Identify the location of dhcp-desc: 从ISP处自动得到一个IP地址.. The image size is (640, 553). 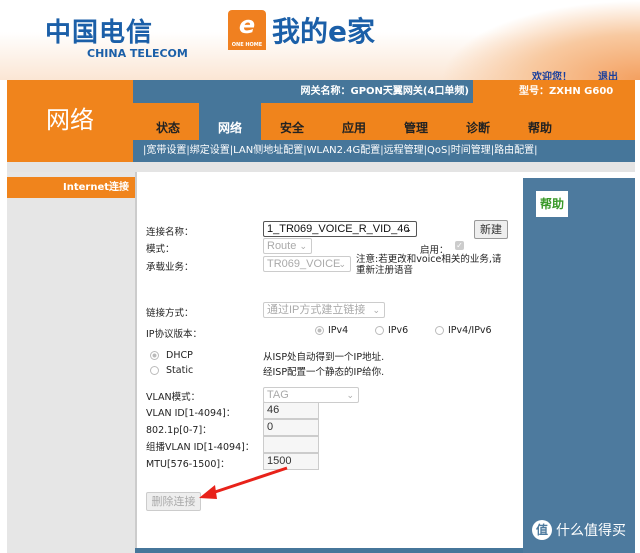
(324, 357).